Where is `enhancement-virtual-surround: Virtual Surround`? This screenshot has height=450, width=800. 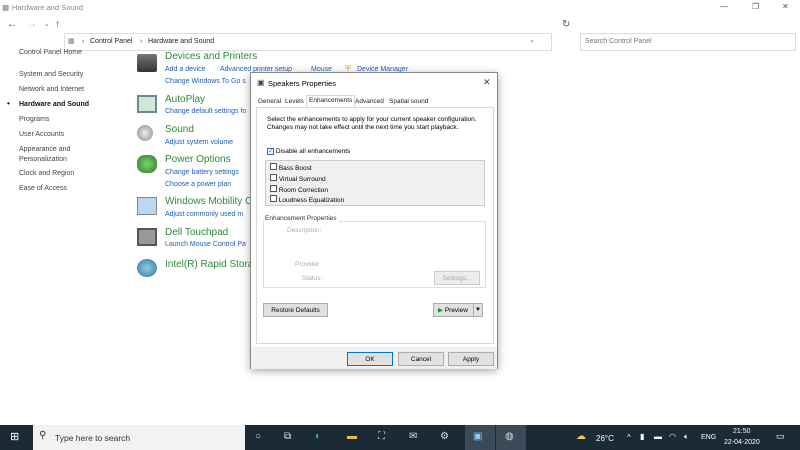 enhancement-virtual-surround: Virtual Surround is located at coordinates (307, 179).